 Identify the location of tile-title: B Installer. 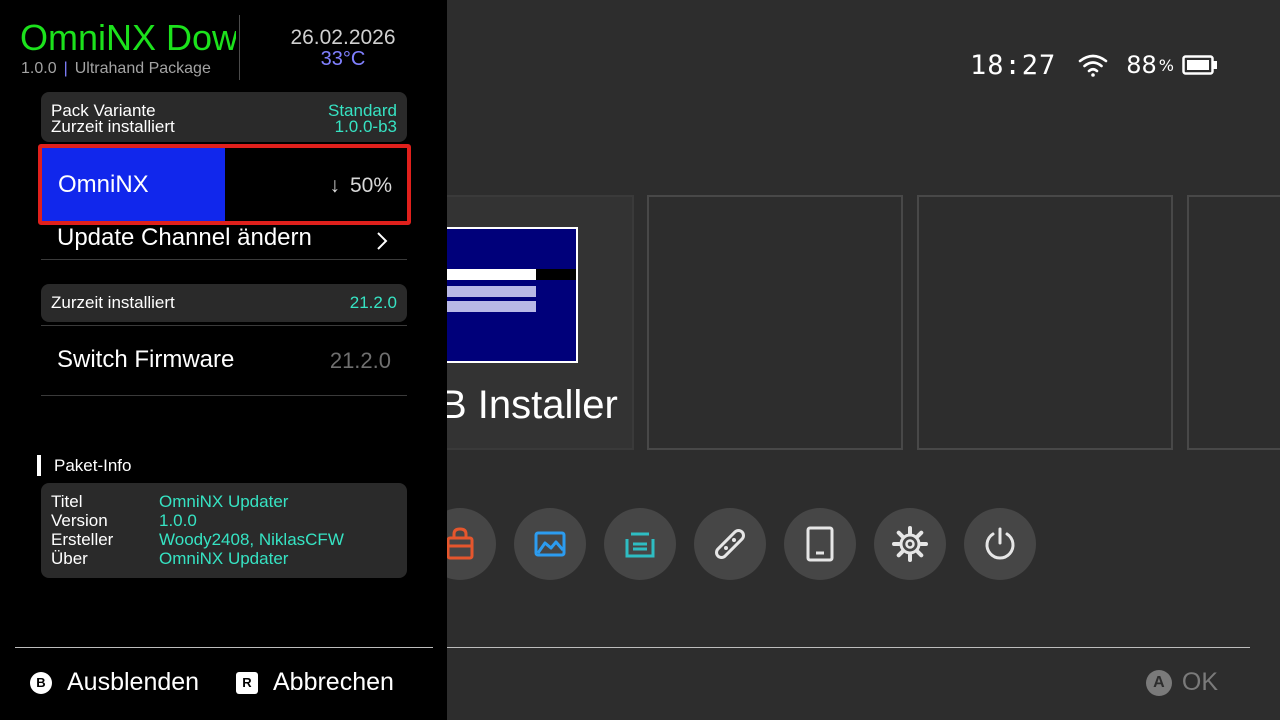
(529, 405).